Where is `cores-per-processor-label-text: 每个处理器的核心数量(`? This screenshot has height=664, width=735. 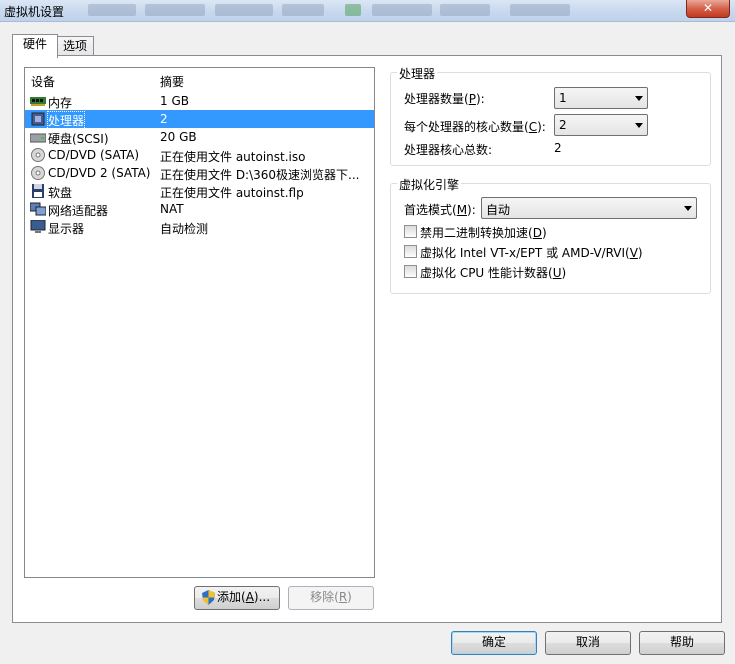 cores-per-processor-label-text: 每个处理器的核心数量( is located at coordinates (466, 127).